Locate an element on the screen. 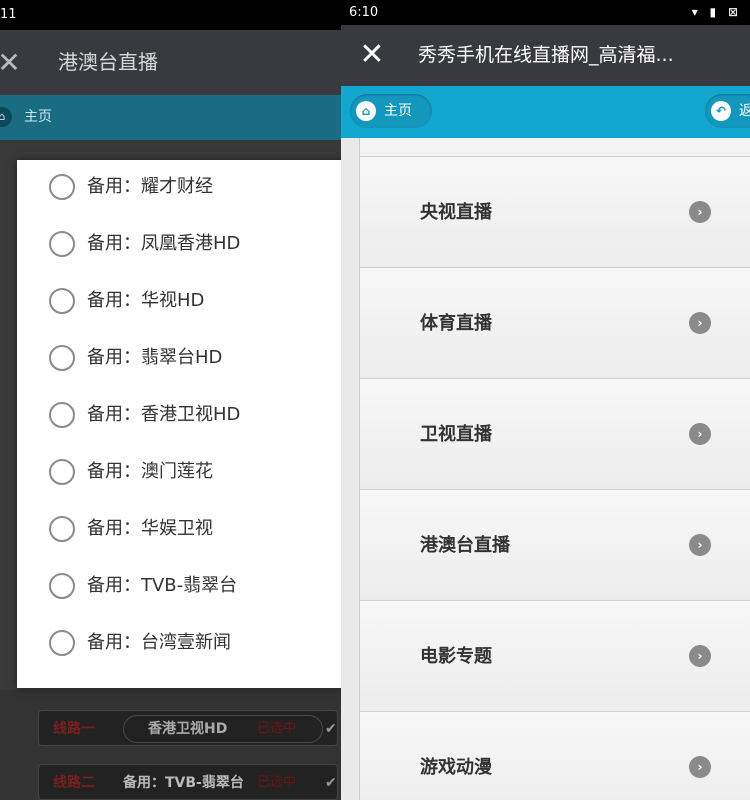 The height and width of the screenshot is (800, 750). option-label: 备用：华娱卫视 is located at coordinates (150, 528).